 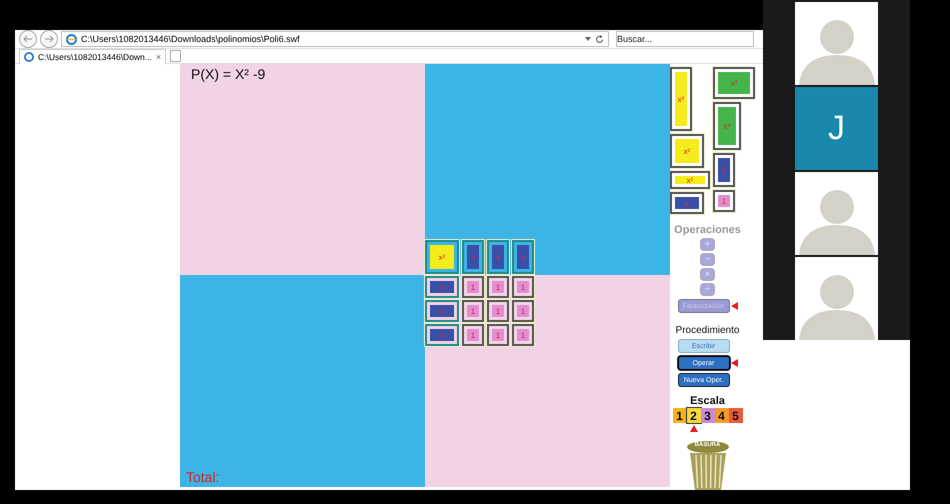 What do you see at coordinates (721, 415) in the screenshot?
I see `scale-option: 4` at bounding box center [721, 415].